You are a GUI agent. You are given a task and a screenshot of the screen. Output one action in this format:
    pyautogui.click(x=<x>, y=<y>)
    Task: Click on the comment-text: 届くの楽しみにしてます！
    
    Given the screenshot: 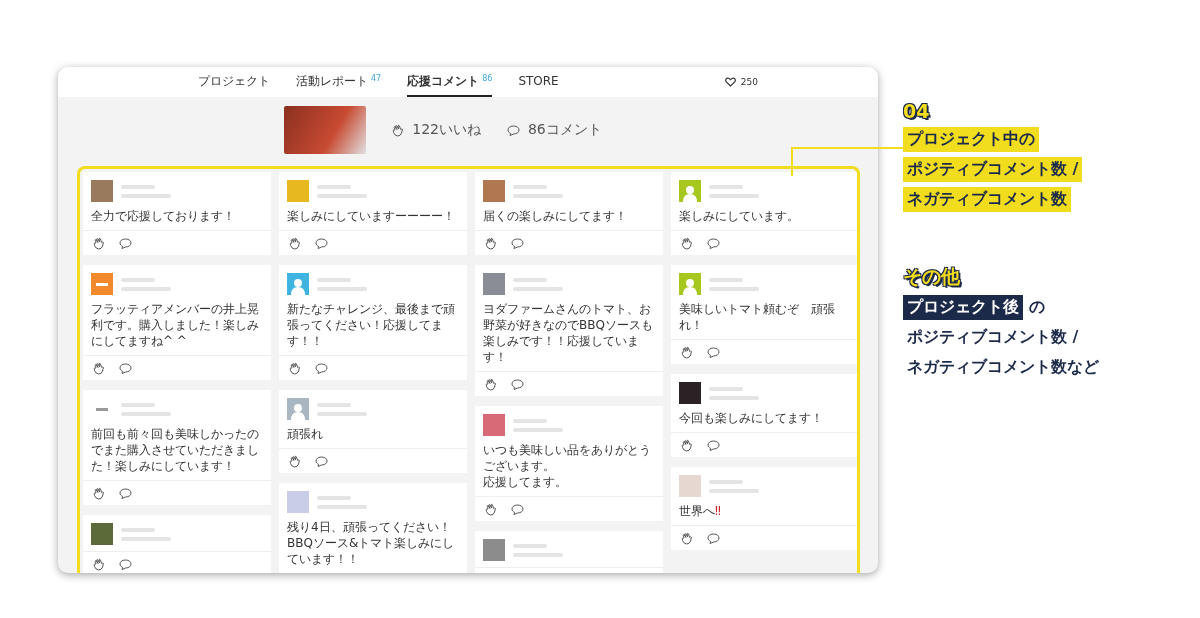 What is the action you would take?
    pyautogui.click(x=555, y=216)
    